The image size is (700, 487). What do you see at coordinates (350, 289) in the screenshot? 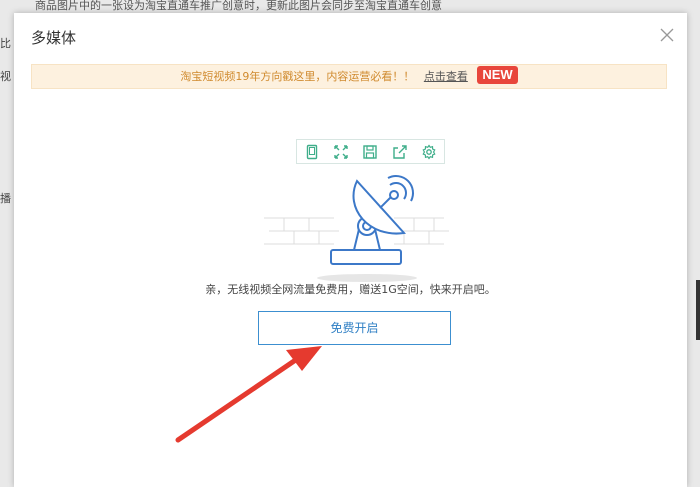
I see `promo-text: 亲，无线视频全网流量免费用，赠送1G空间，快来开启吧。` at bounding box center [350, 289].